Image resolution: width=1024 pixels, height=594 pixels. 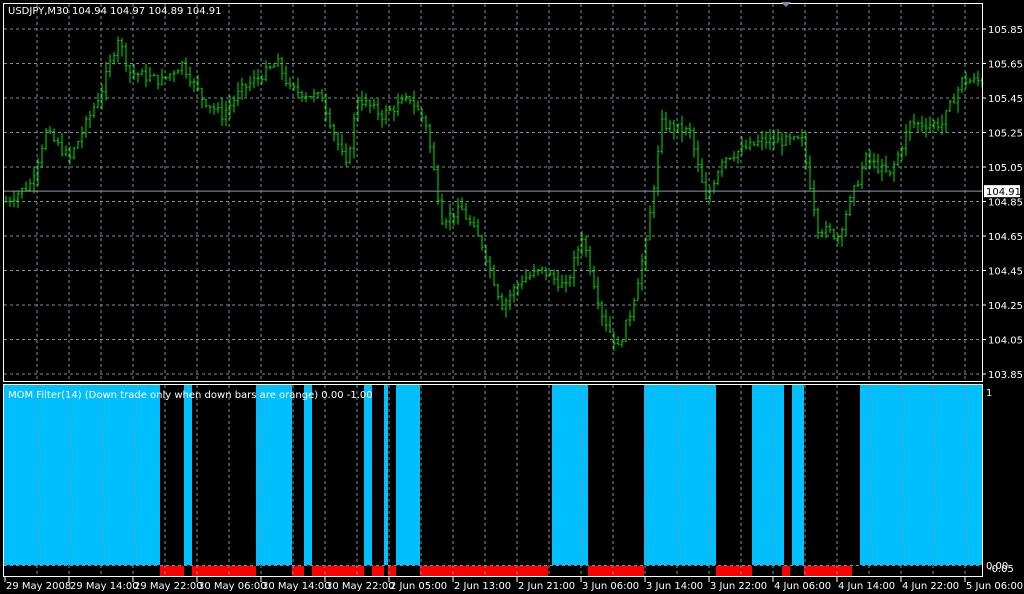 I want to click on time-axis-label: 29 May 22:00, so click(x=168, y=586).